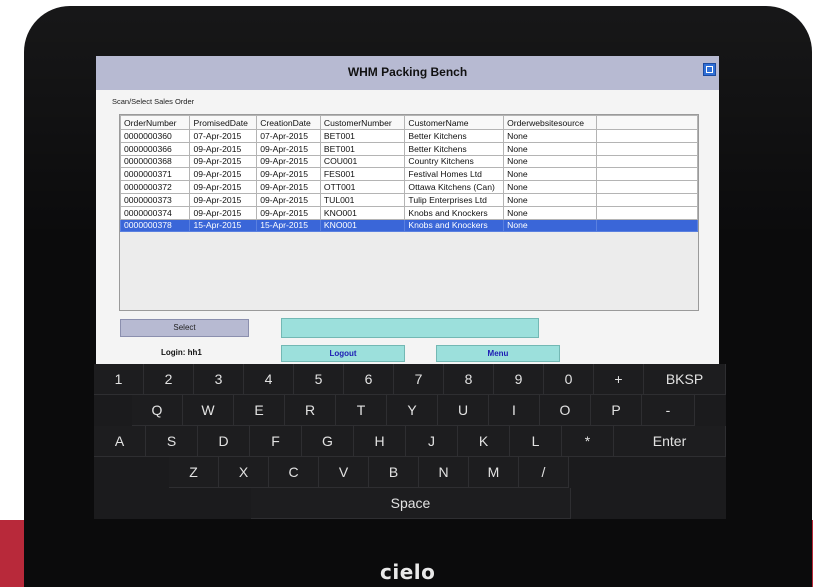 The height and width of the screenshot is (587, 813). What do you see at coordinates (319, 379) in the screenshot?
I see `key-5: 5` at bounding box center [319, 379].